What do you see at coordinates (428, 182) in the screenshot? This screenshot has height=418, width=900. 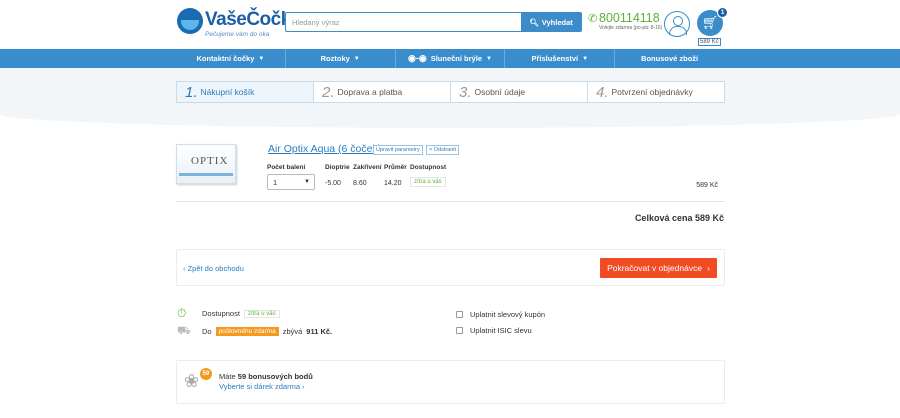 I see `availability-badge: zítra u vás` at bounding box center [428, 182].